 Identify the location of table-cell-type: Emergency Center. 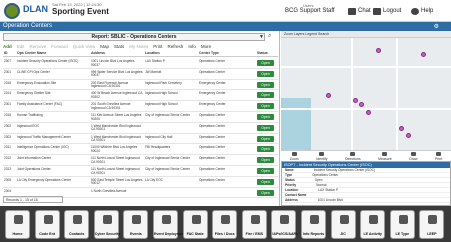
(212, 104).